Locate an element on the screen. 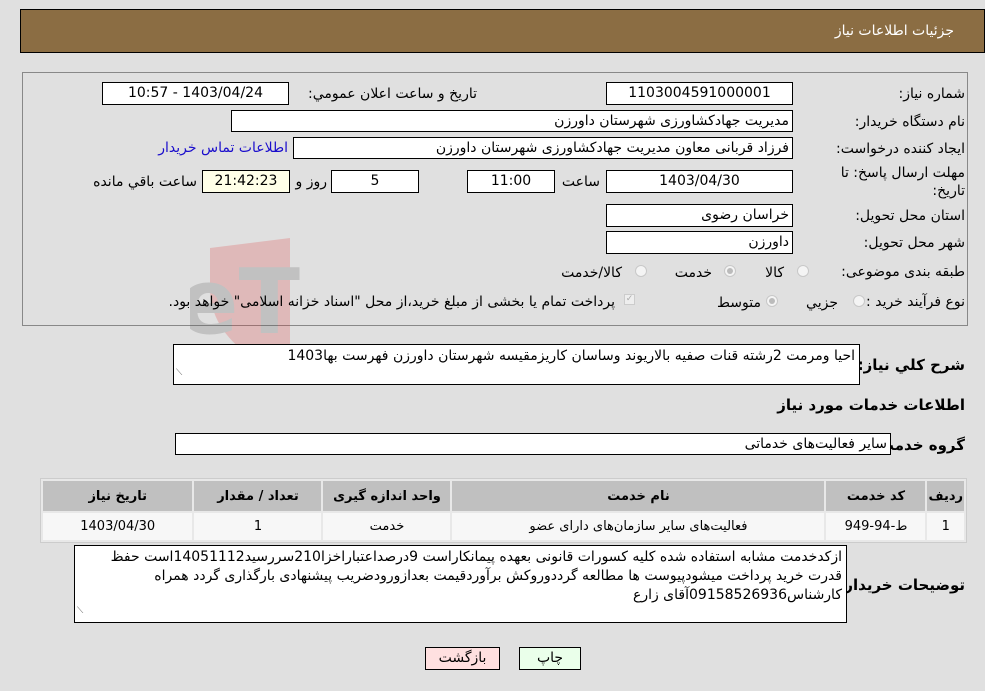  province-label: استان محل تحویل: is located at coordinates (910, 216).